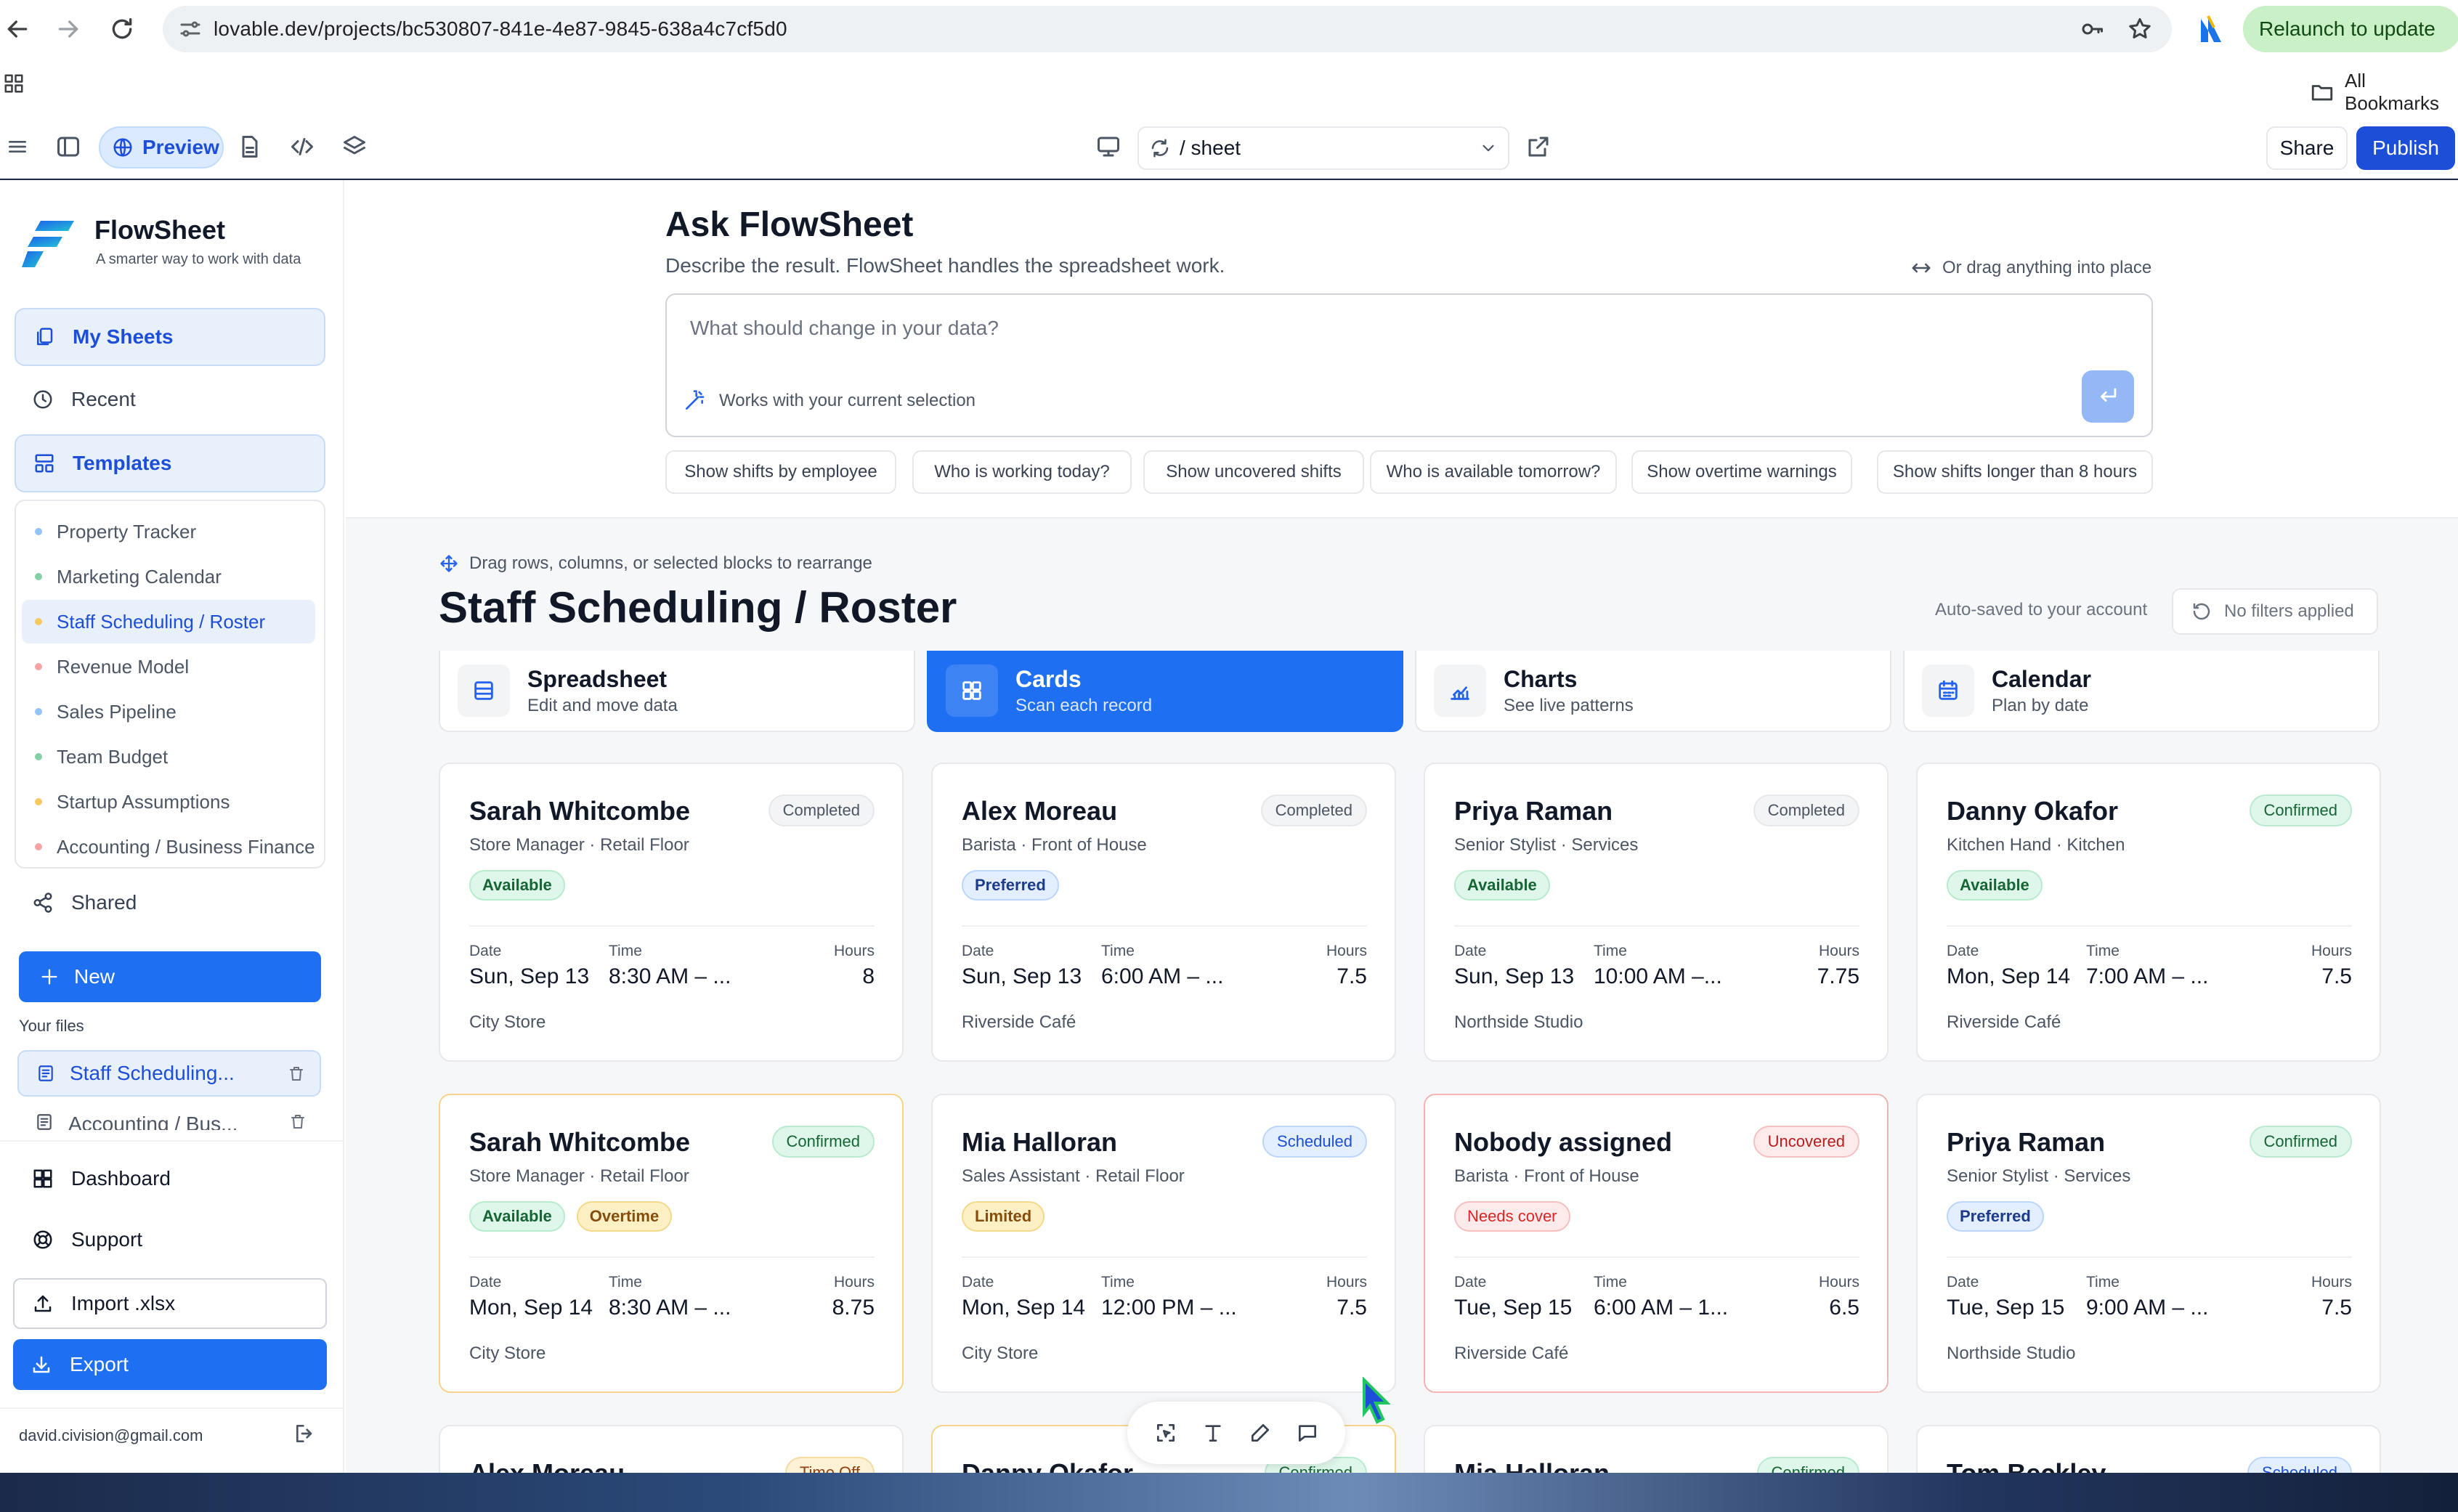 The width and height of the screenshot is (2458, 1512). What do you see at coordinates (844, 328) in the screenshot?
I see `ask-input: What should change in your data?` at bounding box center [844, 328].